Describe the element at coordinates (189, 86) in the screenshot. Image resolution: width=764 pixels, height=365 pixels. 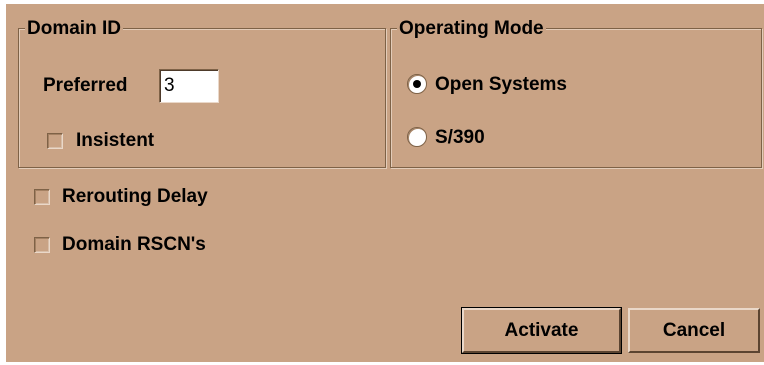
I see `preferred-domain-input` at that location.